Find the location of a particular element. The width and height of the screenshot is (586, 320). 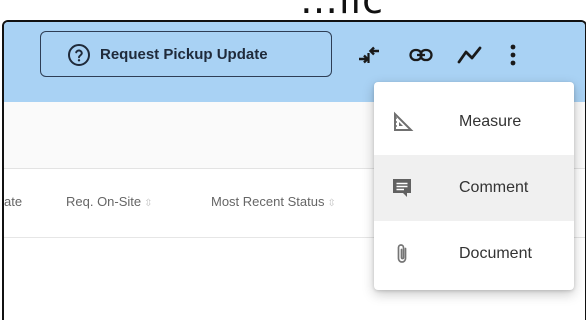

request-pickup-update-button: Request Pickup Update is located at coordinates (186, 54).